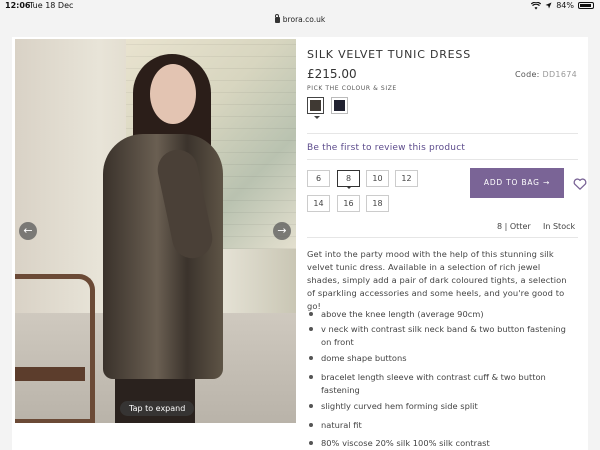  I want to click on battery-icon, so click(586, 5).